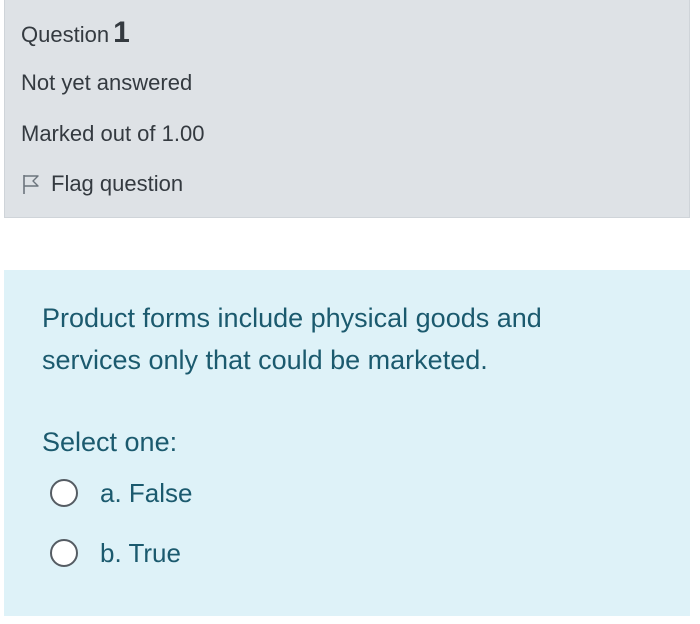 This screenshot has height=624, width=700. What do you see at coordinates (107, 82) in the screenshot?
I see `question-state: Not yet answered` at bounding box center [107, 82].